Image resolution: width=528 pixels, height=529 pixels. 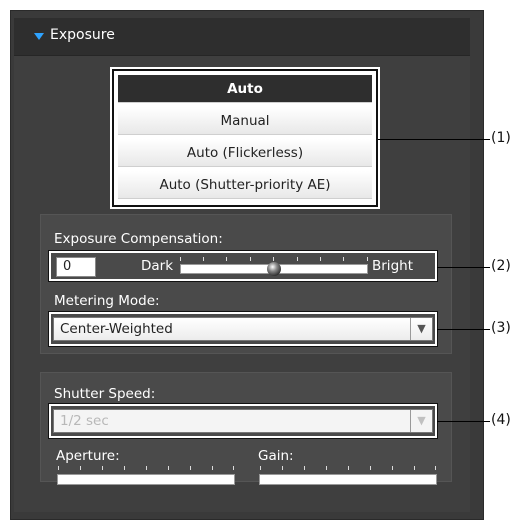 I want to click on metering-mode-value: Center-Weighted, so click(x=116, y=329).